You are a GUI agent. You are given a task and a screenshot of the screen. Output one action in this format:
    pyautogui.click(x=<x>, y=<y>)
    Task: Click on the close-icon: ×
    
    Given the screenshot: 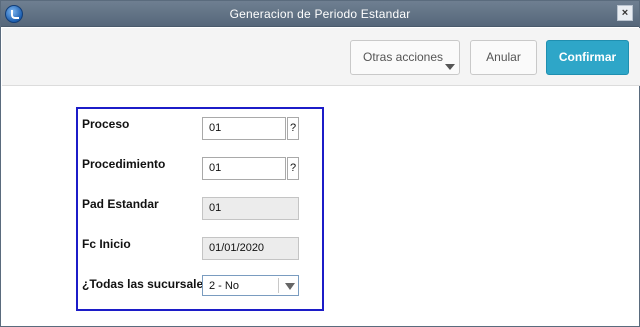 What is the action you would take?
    pyautogui.click(x=625, y=13)
    